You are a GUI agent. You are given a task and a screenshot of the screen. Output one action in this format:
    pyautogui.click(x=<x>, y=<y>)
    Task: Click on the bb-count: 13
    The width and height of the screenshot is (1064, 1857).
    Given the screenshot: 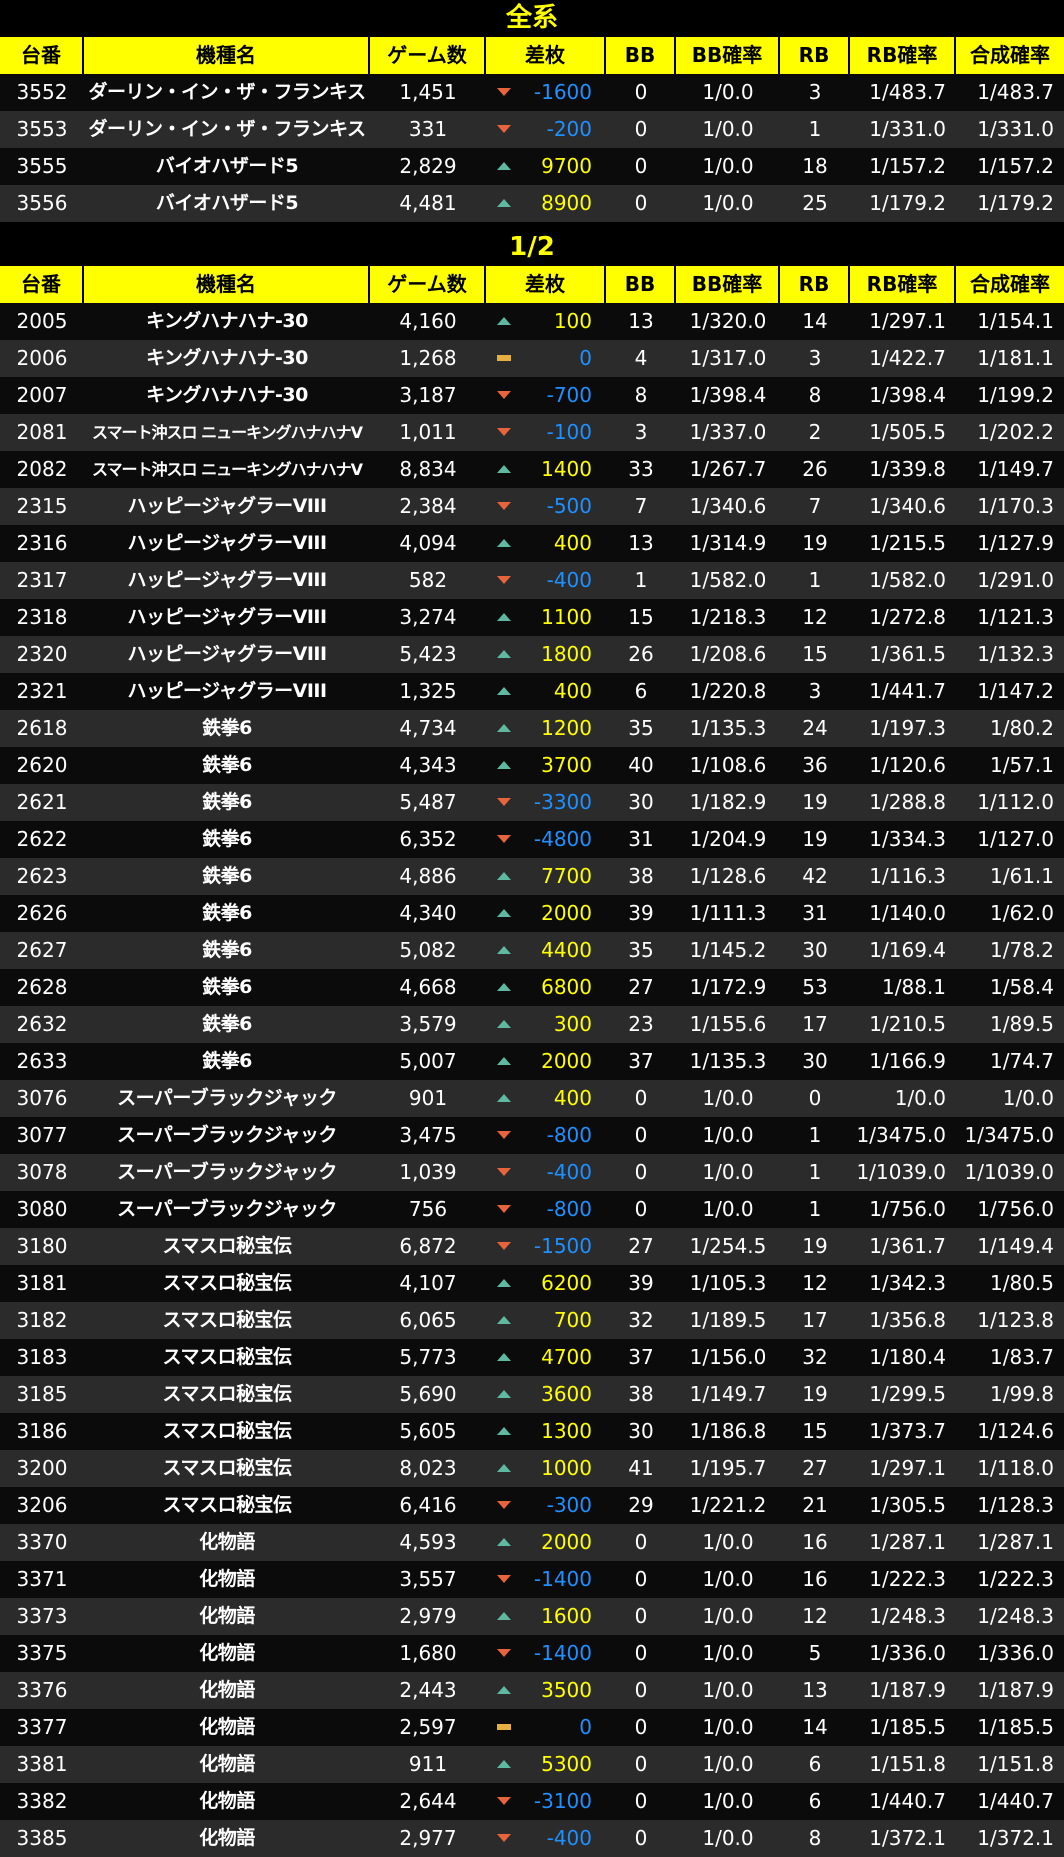 What is the action you would take?
    pyautogui.click(x=641, y=321)
    